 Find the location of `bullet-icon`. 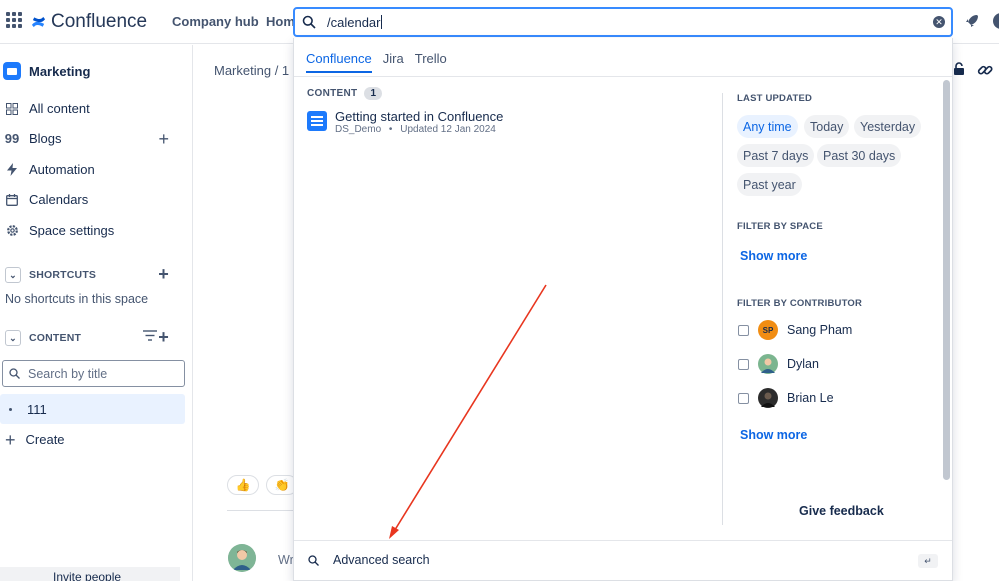

bullet-icon is located at coordinates (10, 409).